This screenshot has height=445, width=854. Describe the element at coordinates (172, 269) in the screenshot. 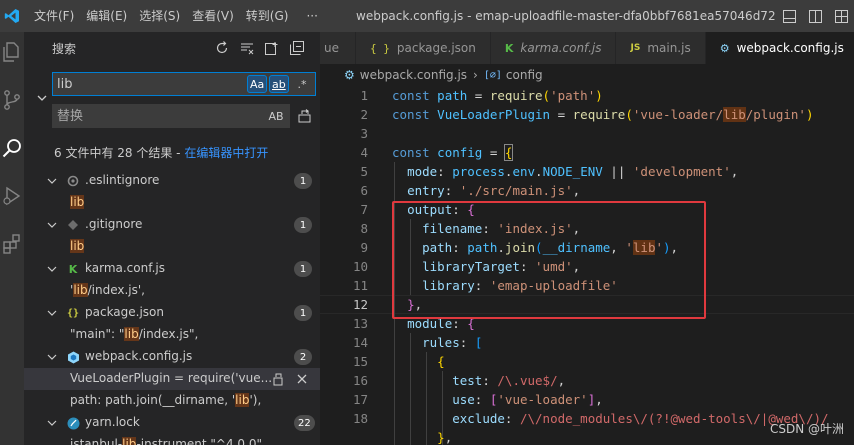

I see `result-file-karma-conf: K karma.conf.js 1` at that location.